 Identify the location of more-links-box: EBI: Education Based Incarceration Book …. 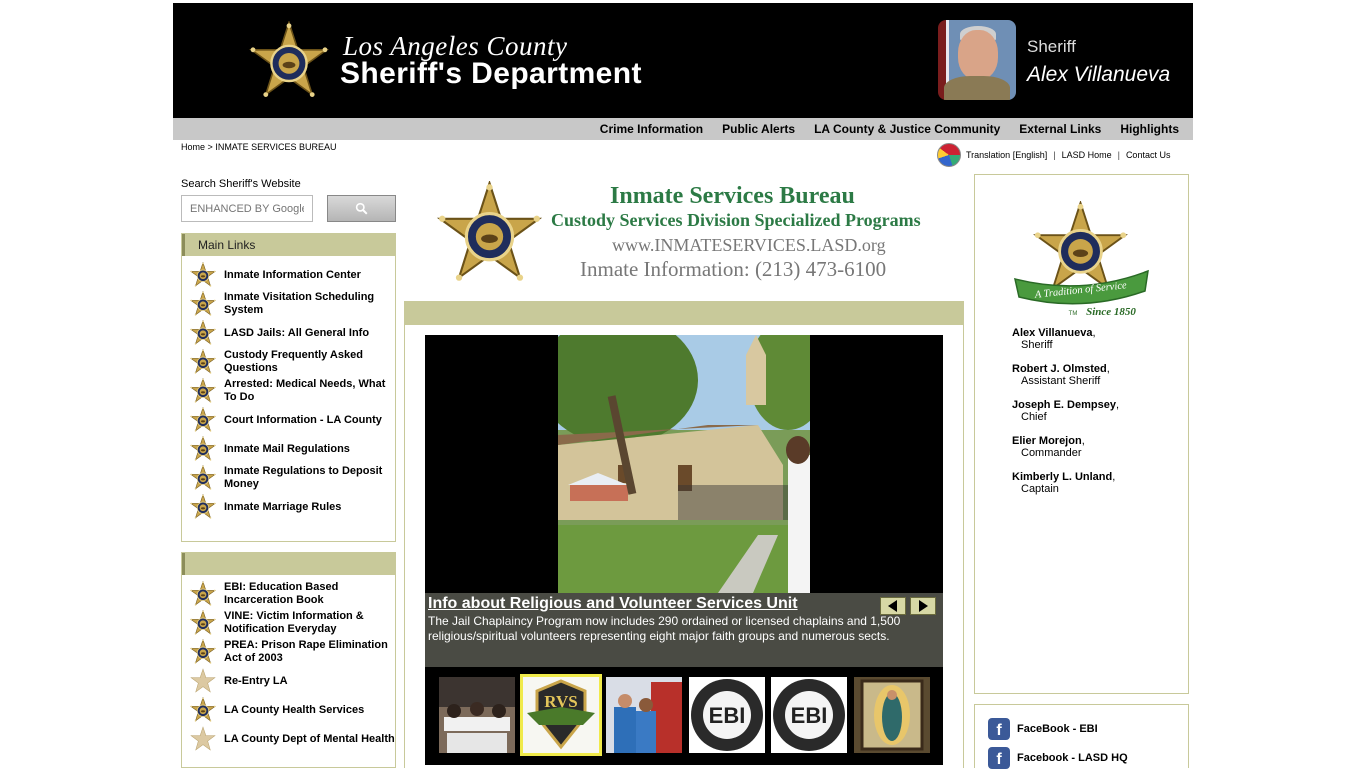
(288, 660).